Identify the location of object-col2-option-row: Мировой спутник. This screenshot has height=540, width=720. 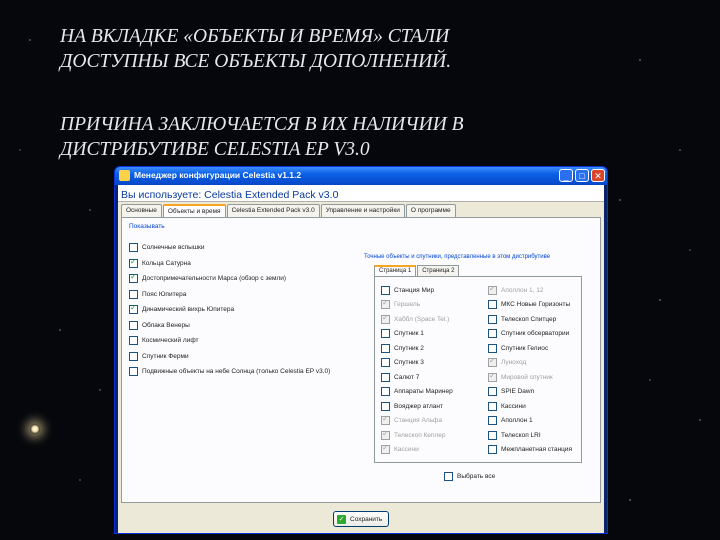
(530, 377).